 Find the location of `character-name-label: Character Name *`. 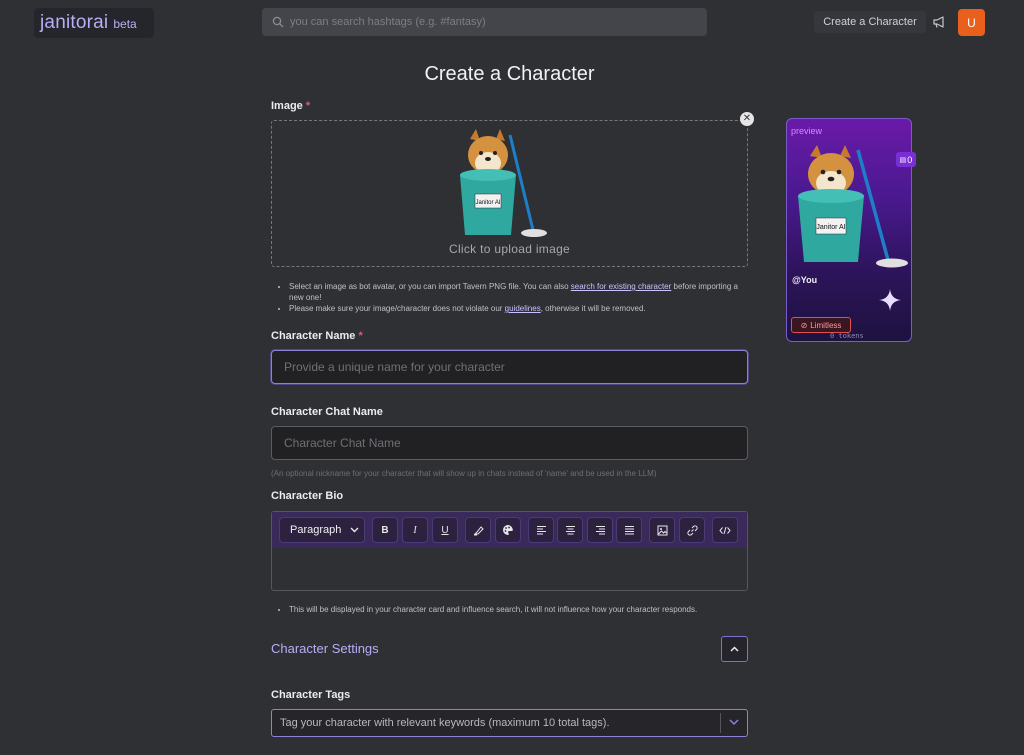

character-name-label: Character Name * is located at coordinates (317, 336).